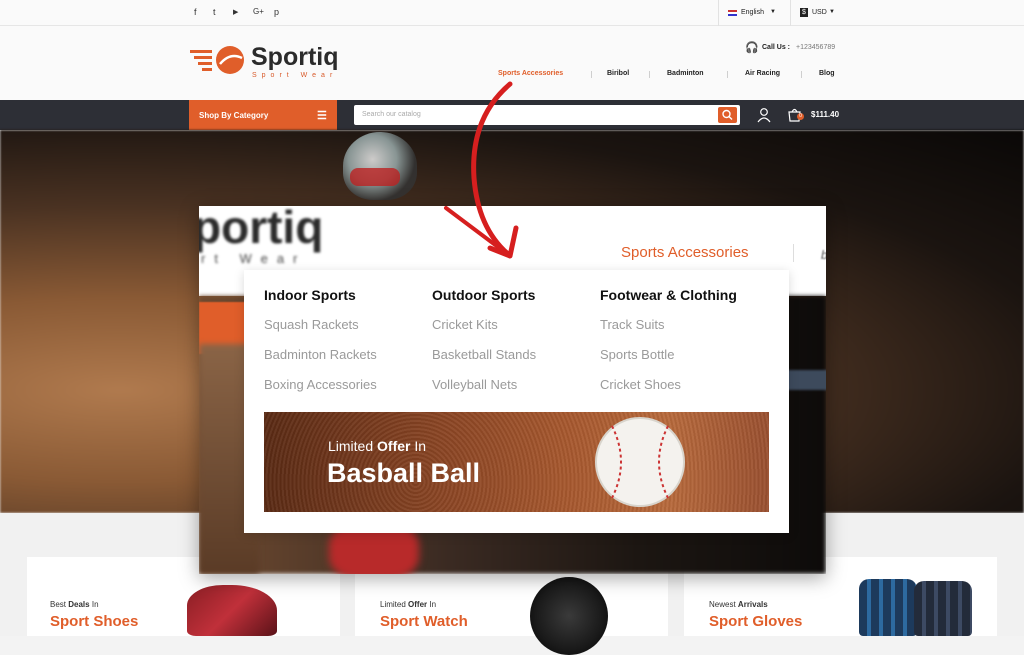 The width and height of the screenshot is (1024, 655). What do you see at coordinates (618, 73) in the screenshot?
I see `nav-biribol: Biribol` at bounding box center [618, 73].